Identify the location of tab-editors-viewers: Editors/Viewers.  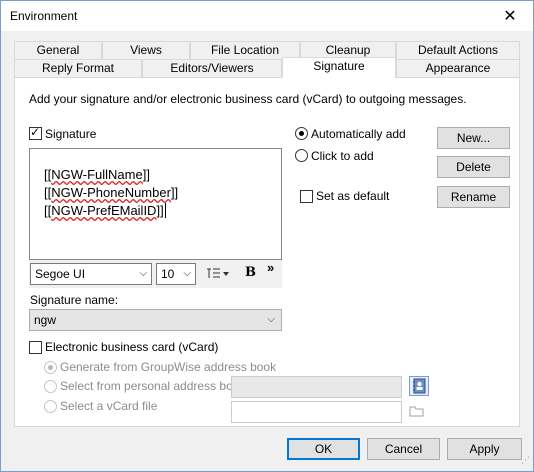
(212, 68).